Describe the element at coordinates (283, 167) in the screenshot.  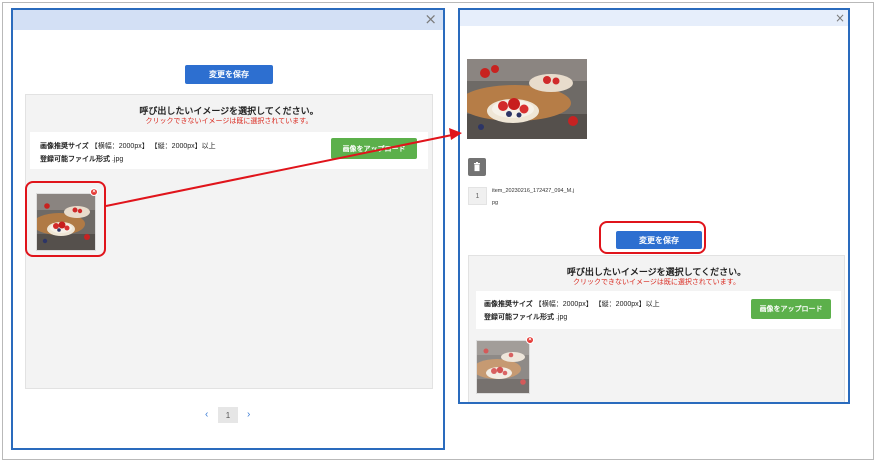
I see `arrow-icon` at that location.